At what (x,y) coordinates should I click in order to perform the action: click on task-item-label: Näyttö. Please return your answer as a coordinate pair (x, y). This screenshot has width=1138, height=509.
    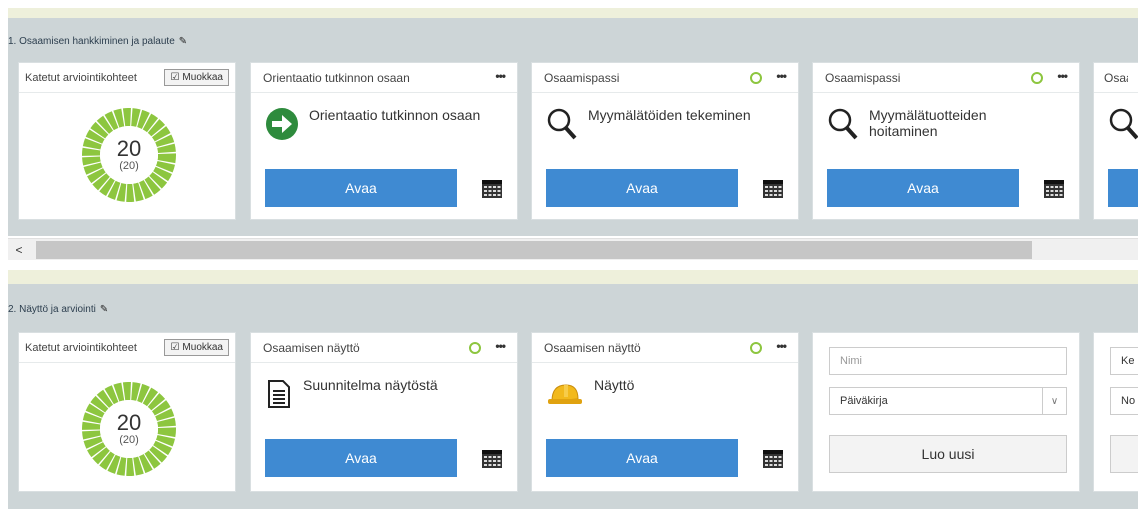
    Looking at the image, I should click on (614, 385).